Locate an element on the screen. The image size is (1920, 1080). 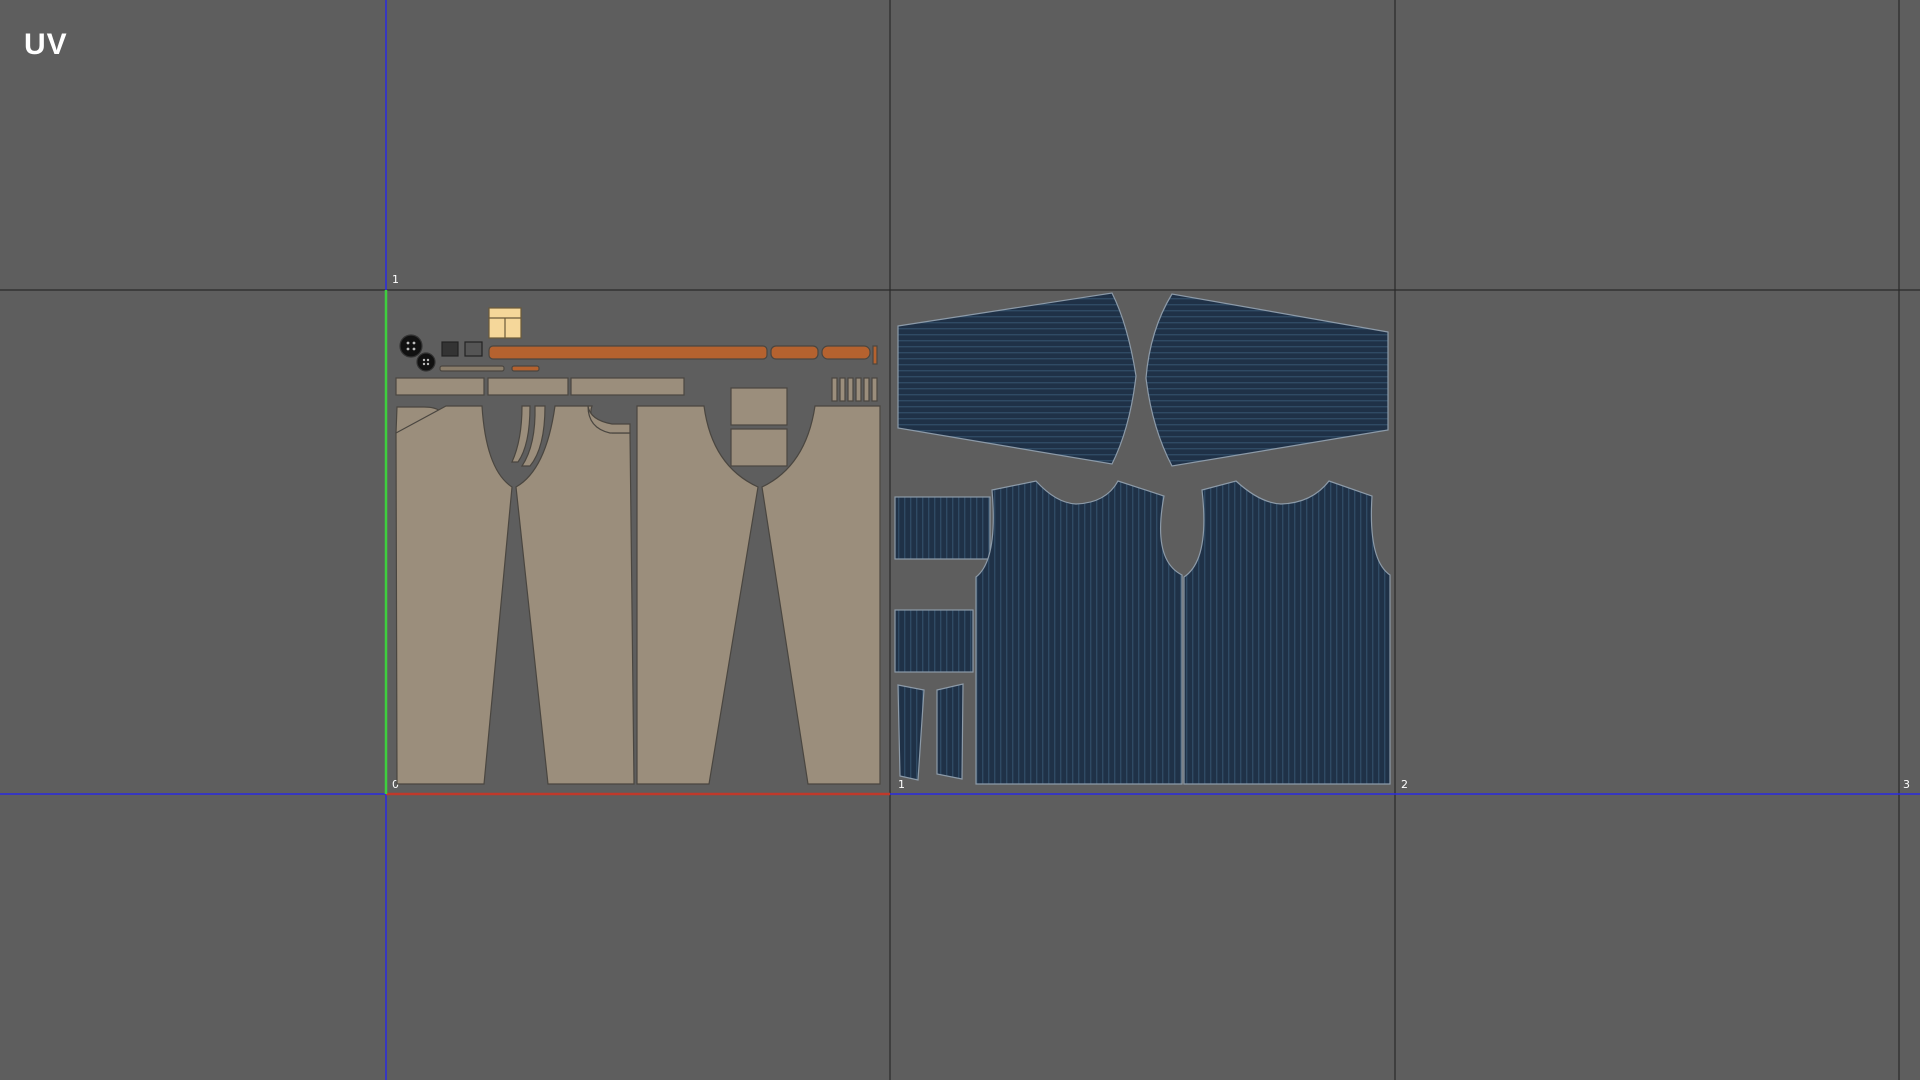
pant-panel-left is located at coordinates (454, 595).